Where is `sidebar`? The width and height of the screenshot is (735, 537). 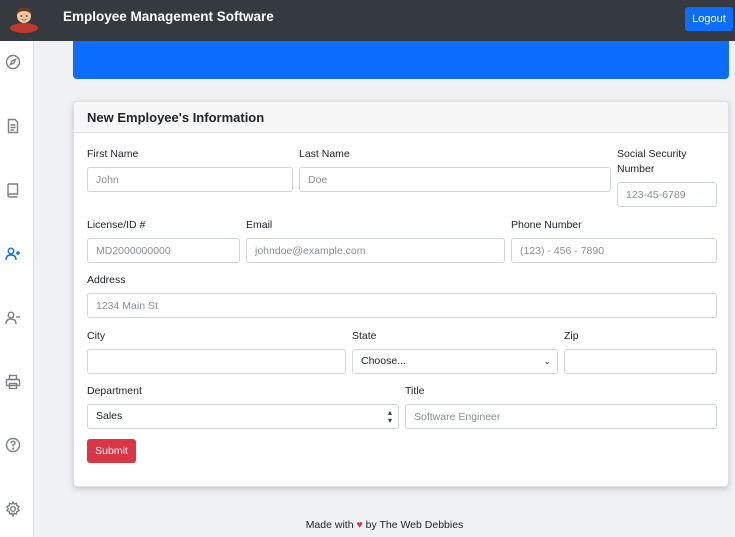
sidebar is located at coordinates (17, 289).